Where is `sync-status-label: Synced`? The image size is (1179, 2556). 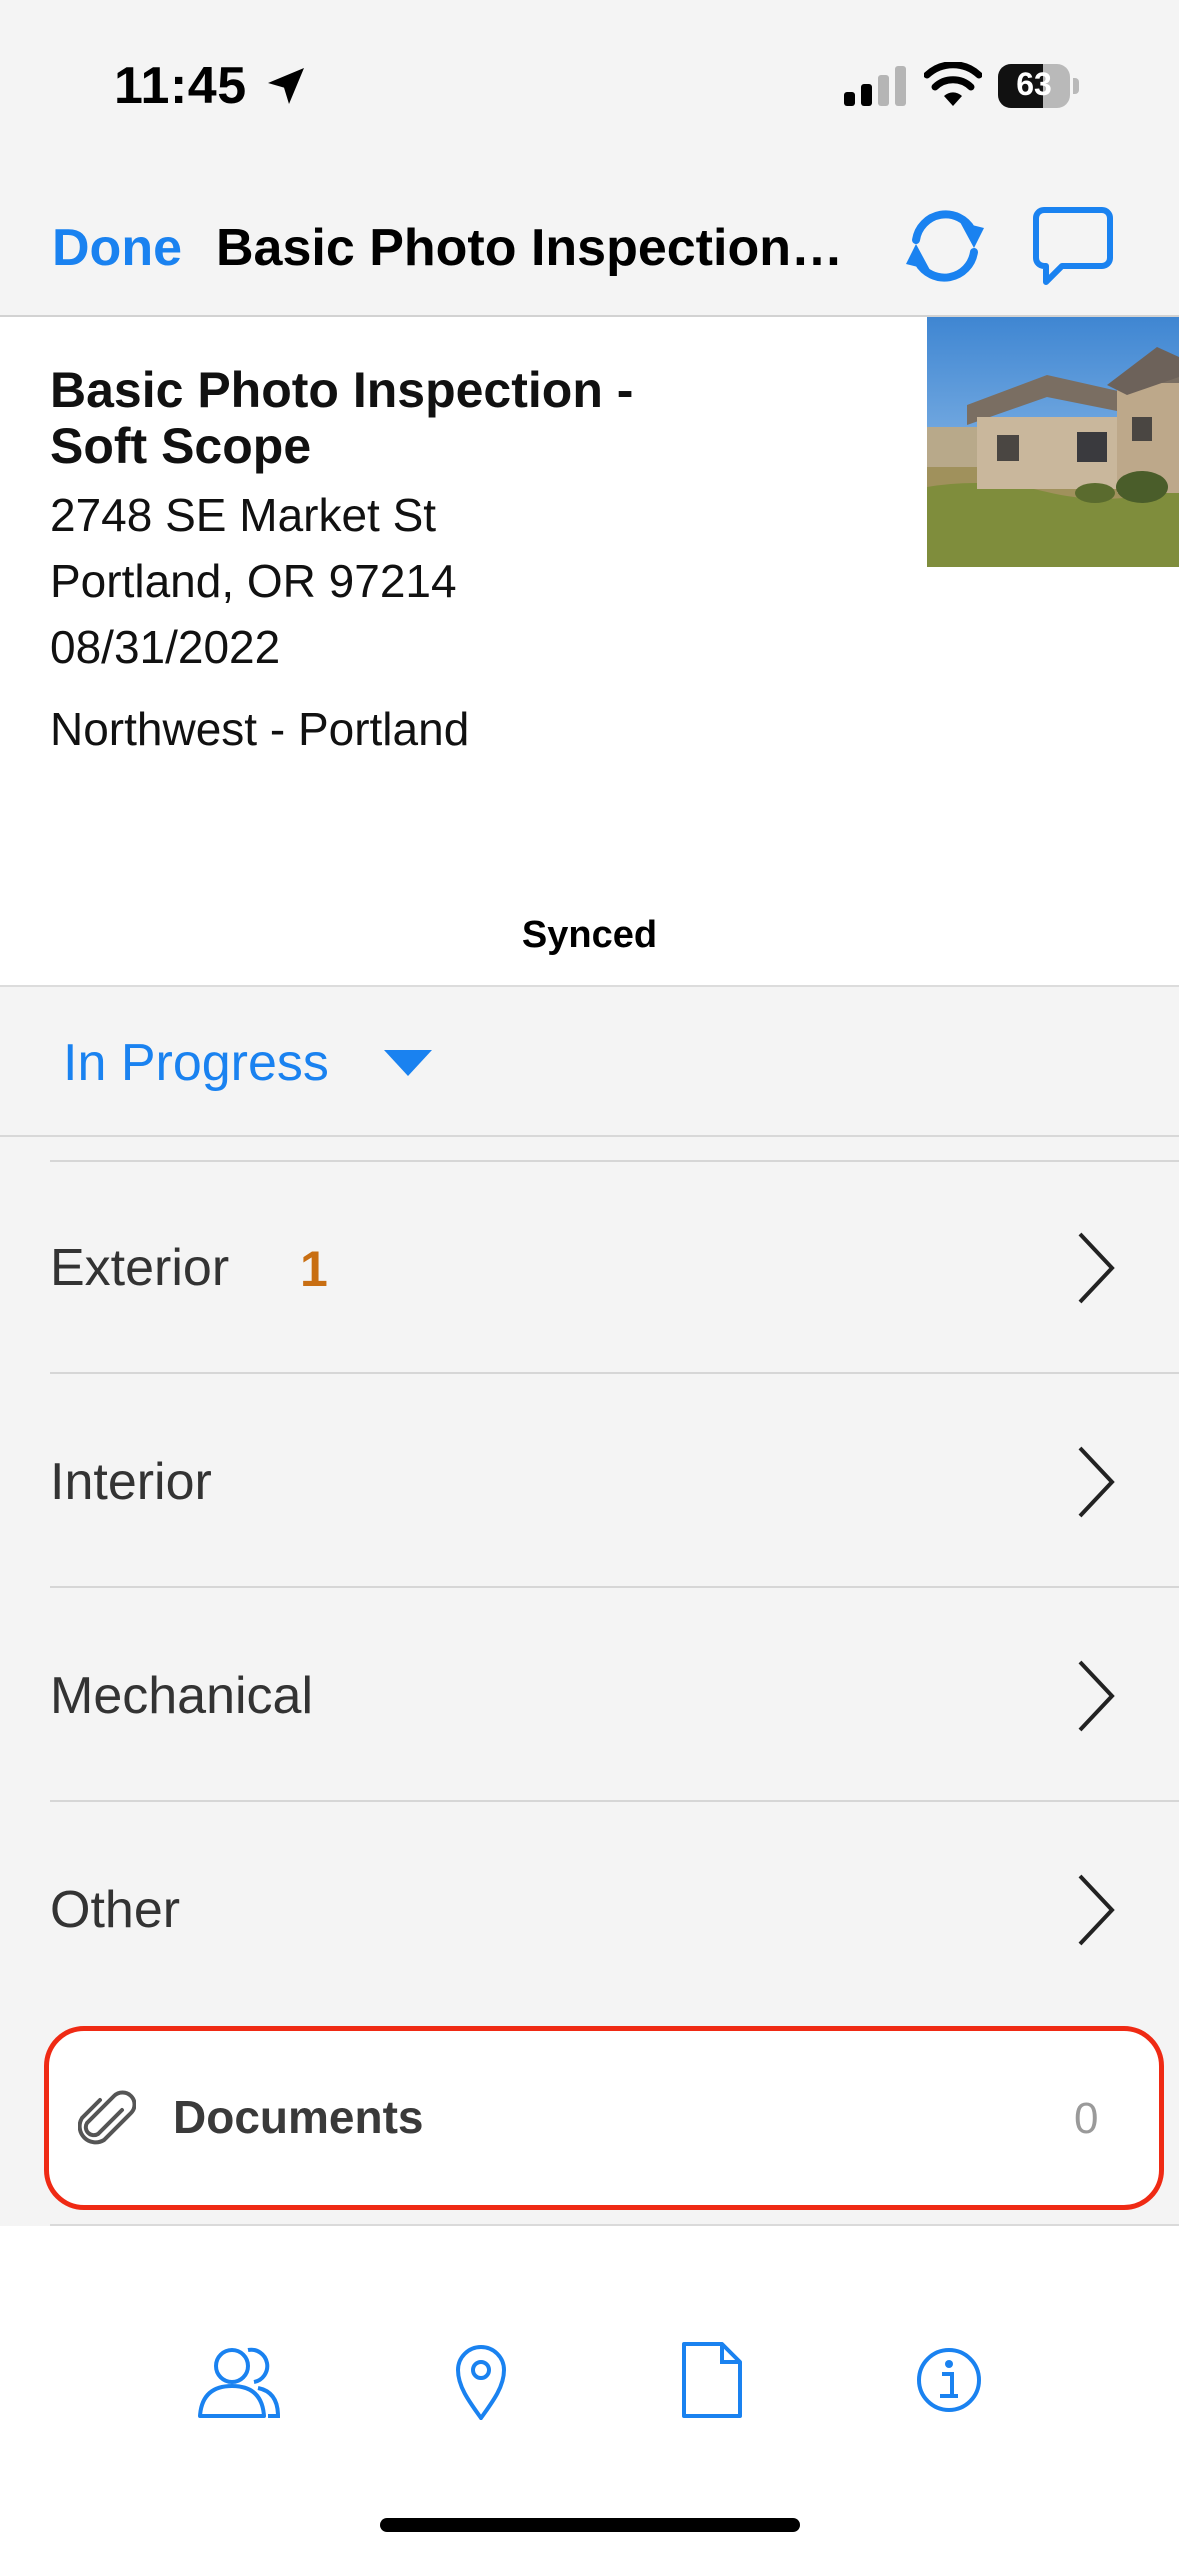 sync-status-label: Synced is located at coordinates (589, 935).